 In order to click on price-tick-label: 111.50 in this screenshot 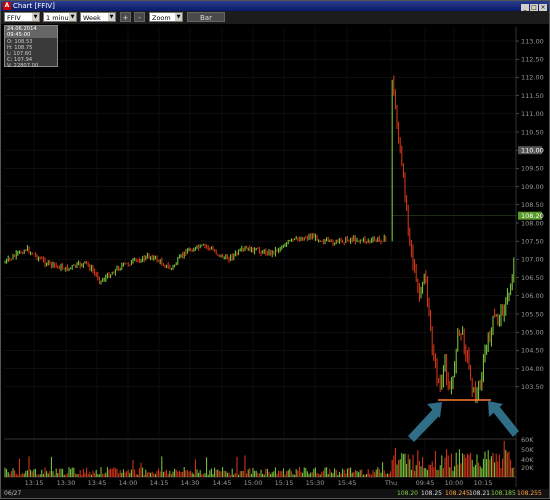, I will do `click(532, 96)`.